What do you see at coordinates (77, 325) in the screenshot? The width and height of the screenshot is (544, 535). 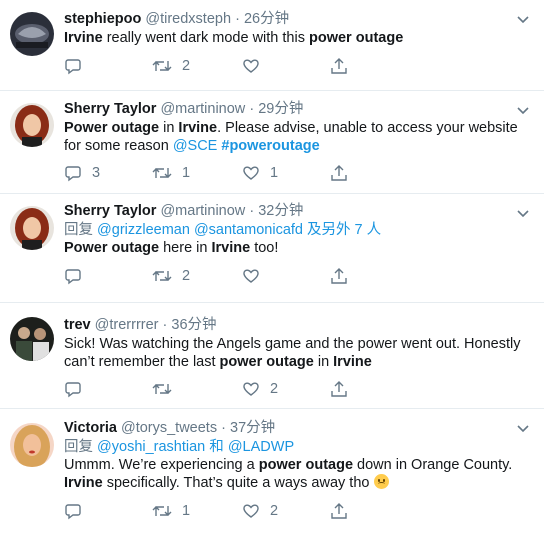 I see `user-name: trev` at bounding box center [77, 325].